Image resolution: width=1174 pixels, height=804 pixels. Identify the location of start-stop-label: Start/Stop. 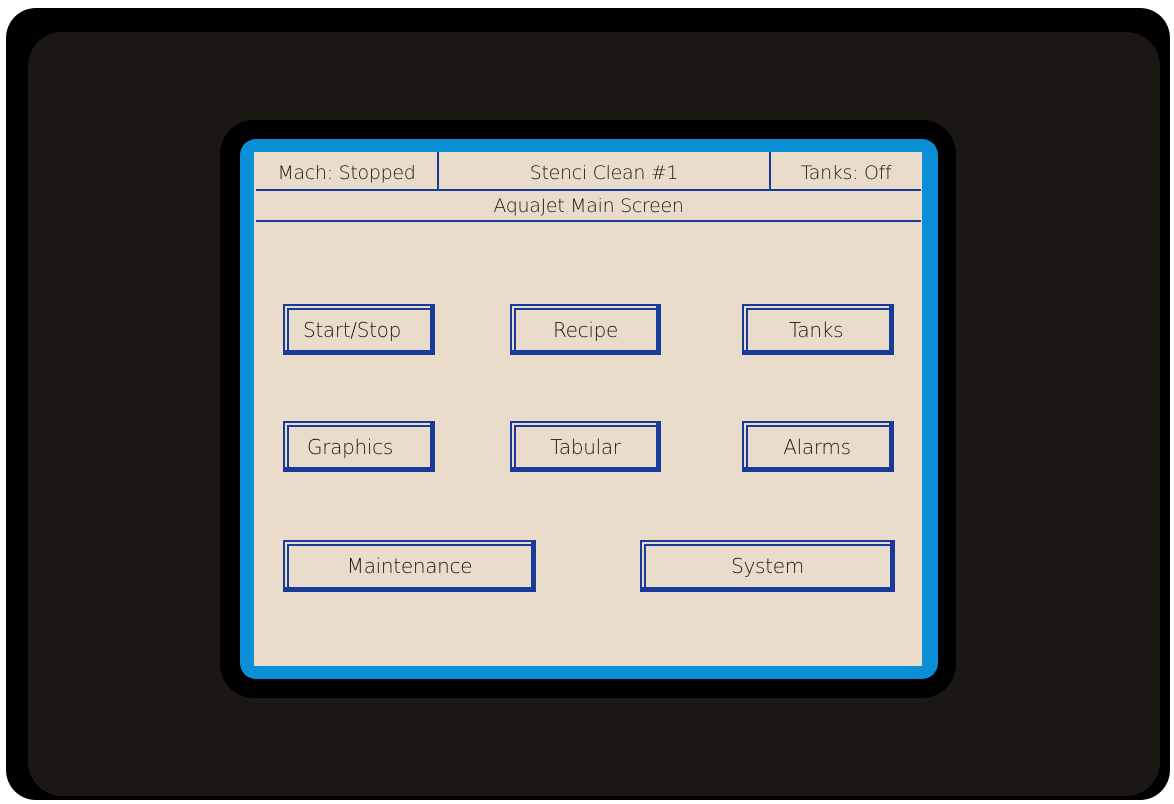
(352, 329).